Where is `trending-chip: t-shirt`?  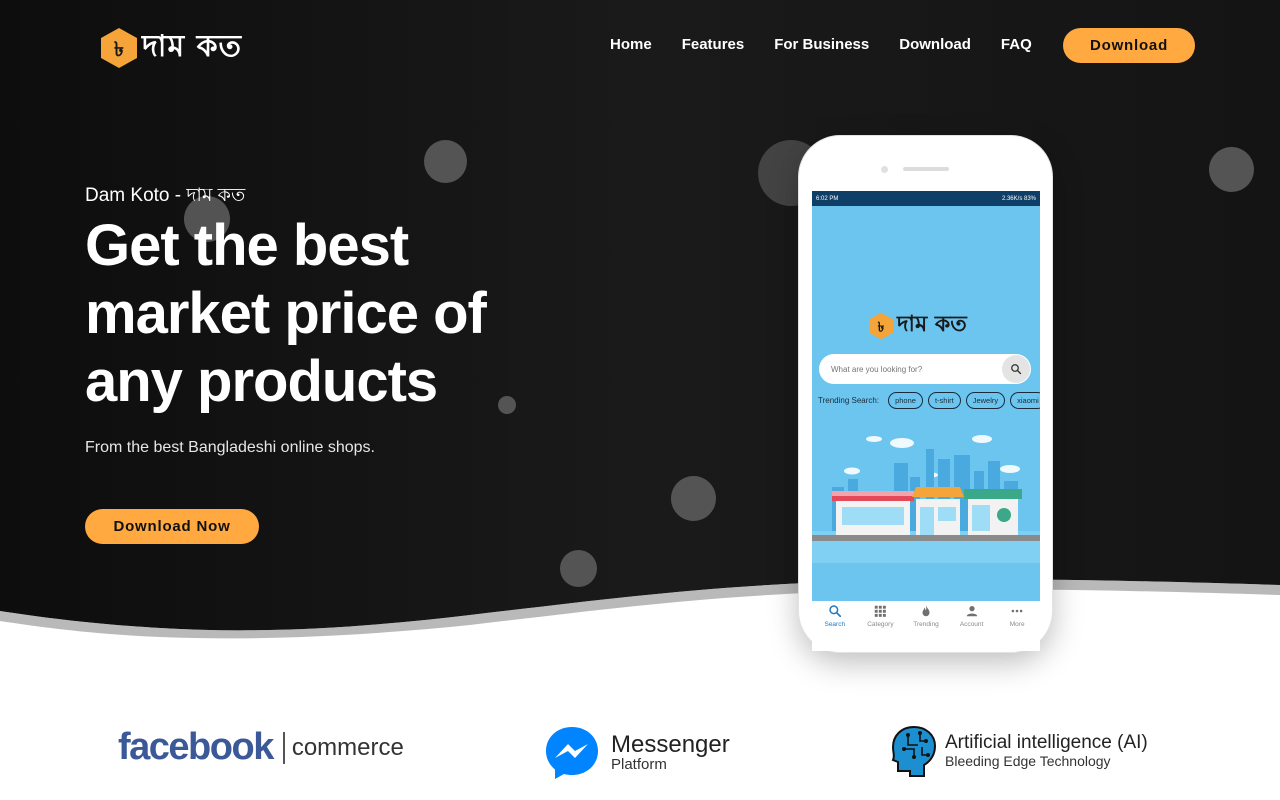
trending-chip: t-shirt is located at coordinates (944, 400).